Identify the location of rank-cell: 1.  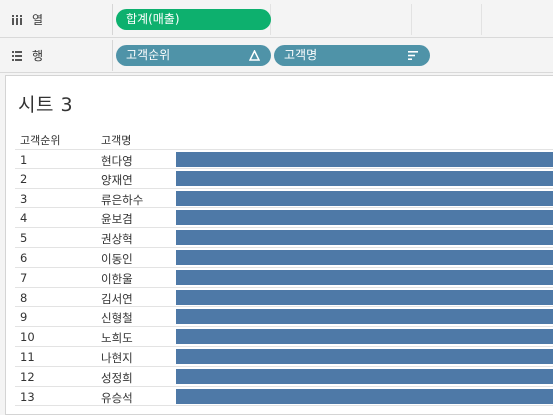
(24, 160).